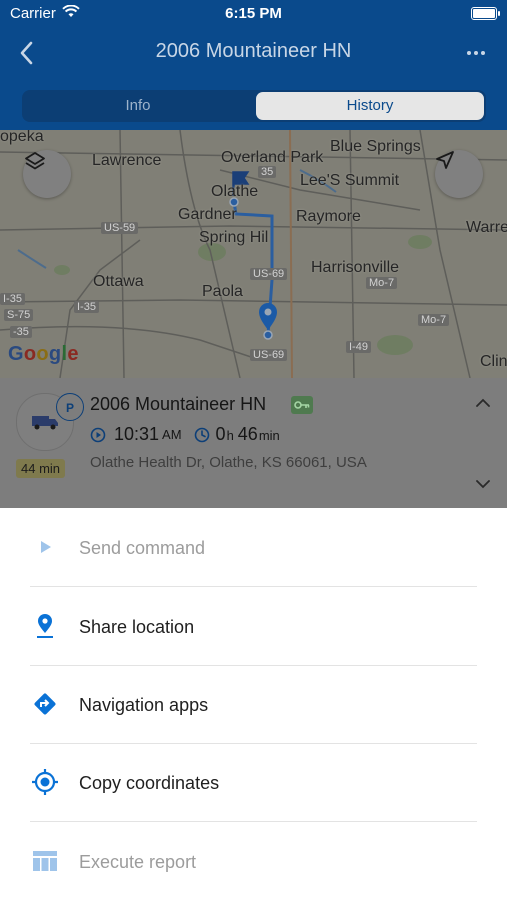  I want to click on ignition-key-icon, so click(302, 405).